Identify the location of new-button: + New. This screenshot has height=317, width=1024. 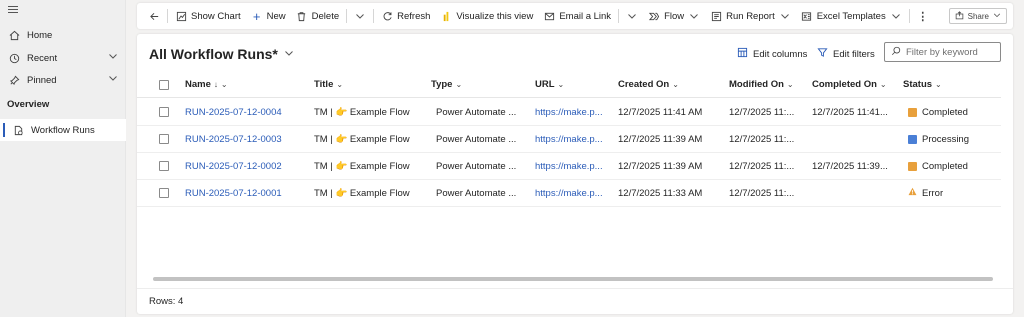
(268, 16).